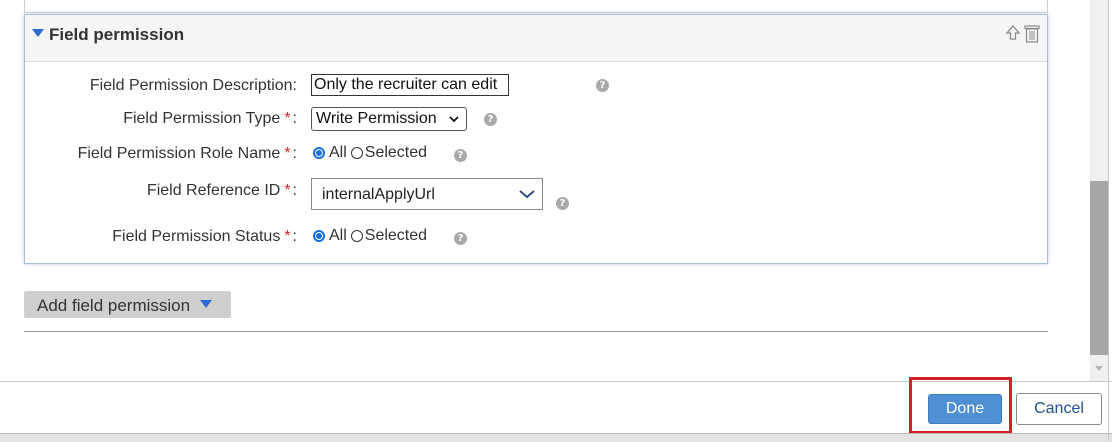 This screenshot has width=1112, height=442. I want to click on status-label: Field Permission Status *:, so click(204, 236).